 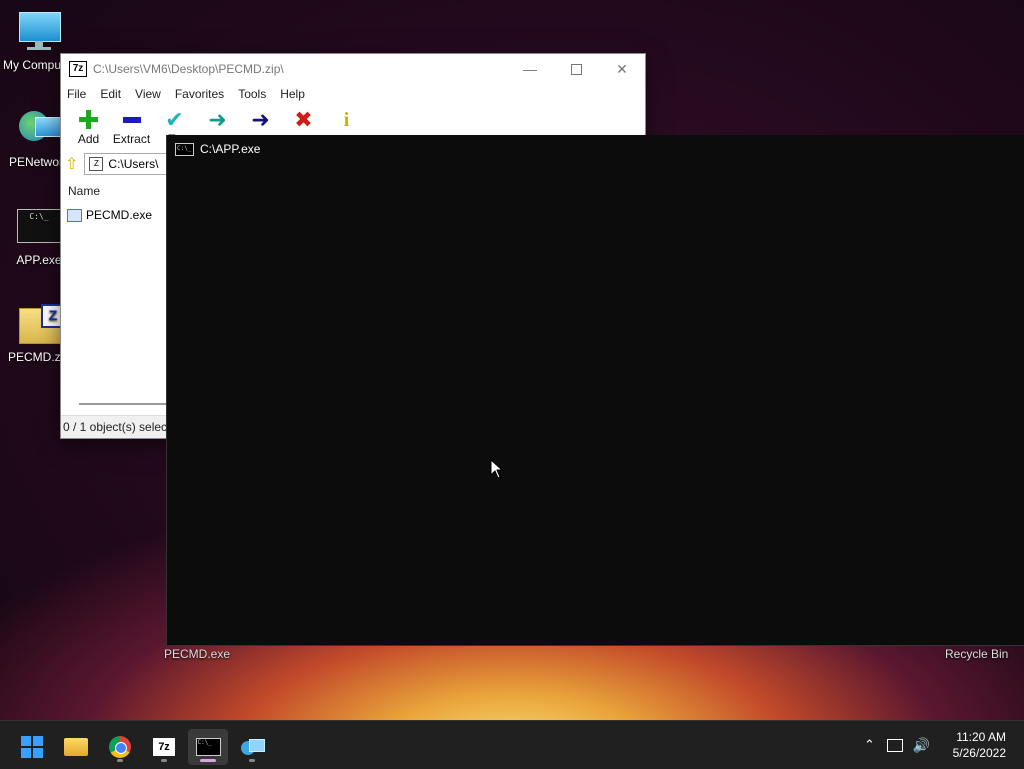 I want to click on archive-icon: Z, so click(x=96, y=164).